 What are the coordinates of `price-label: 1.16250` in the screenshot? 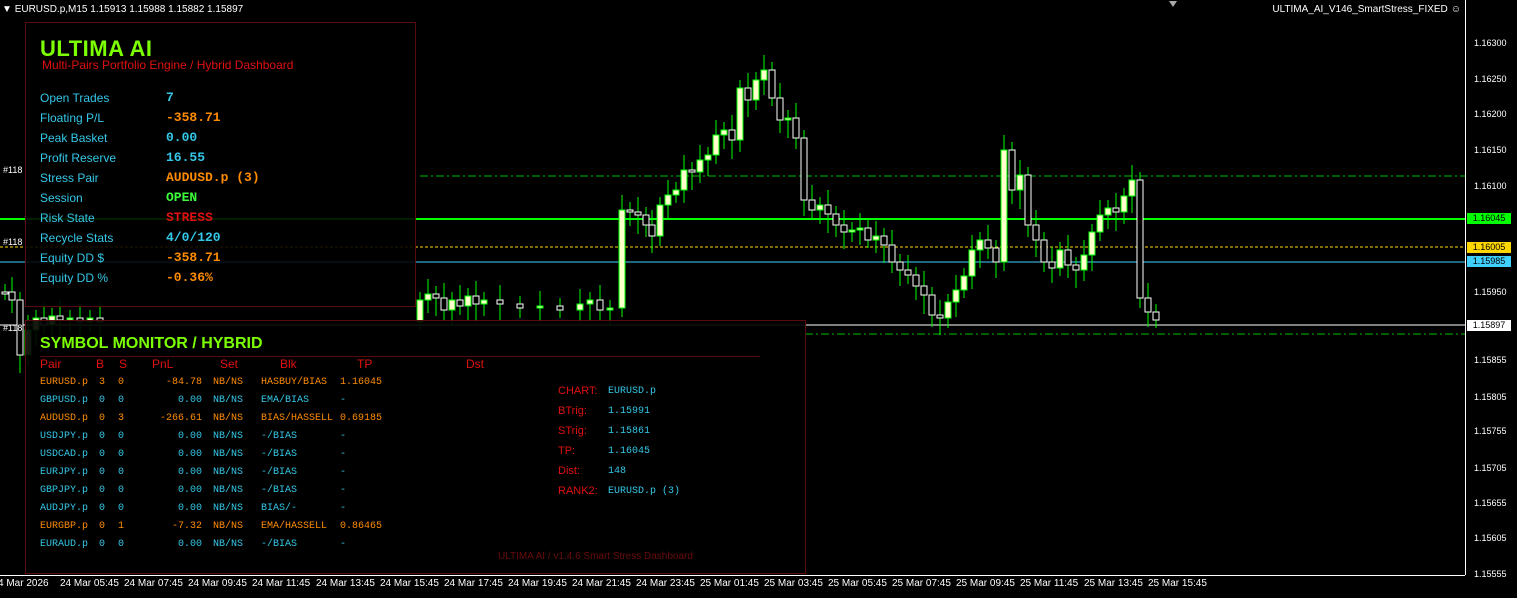 It's located at (1490, 79).